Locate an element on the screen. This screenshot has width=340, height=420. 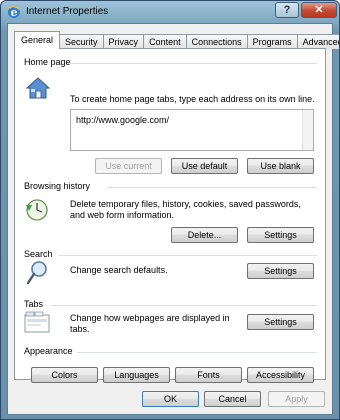
close-icon: ✕ is located at coordinates (319, 10).